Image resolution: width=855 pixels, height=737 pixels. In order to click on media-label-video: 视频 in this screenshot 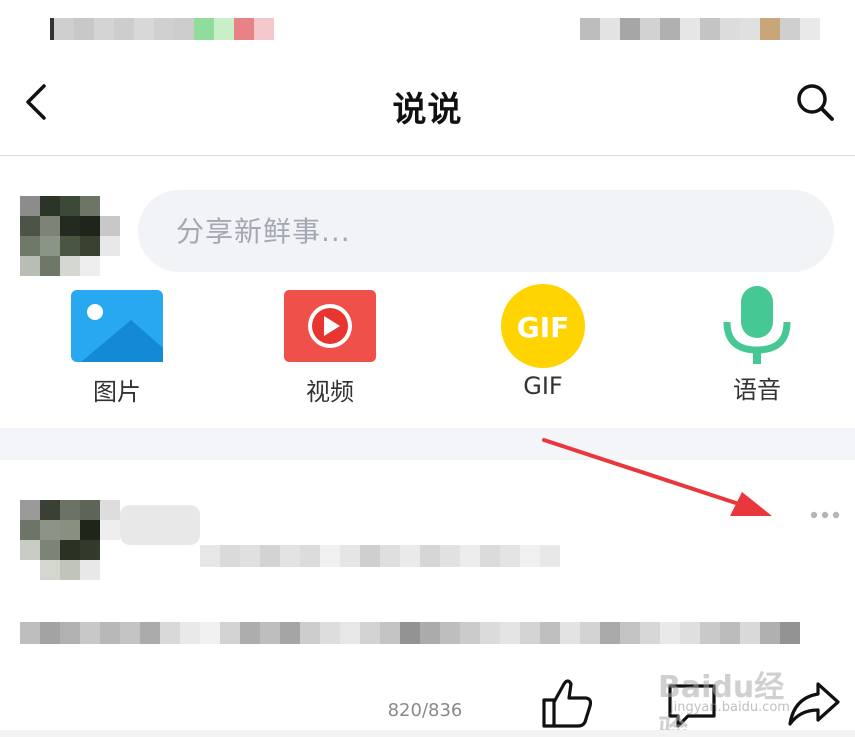, I will do `click(330, 392)`.